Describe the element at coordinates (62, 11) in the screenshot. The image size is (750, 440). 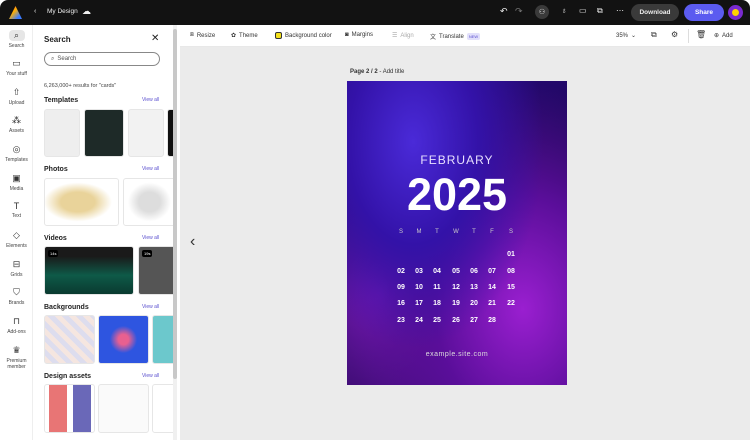
I see `design-title: My Design` at that location.